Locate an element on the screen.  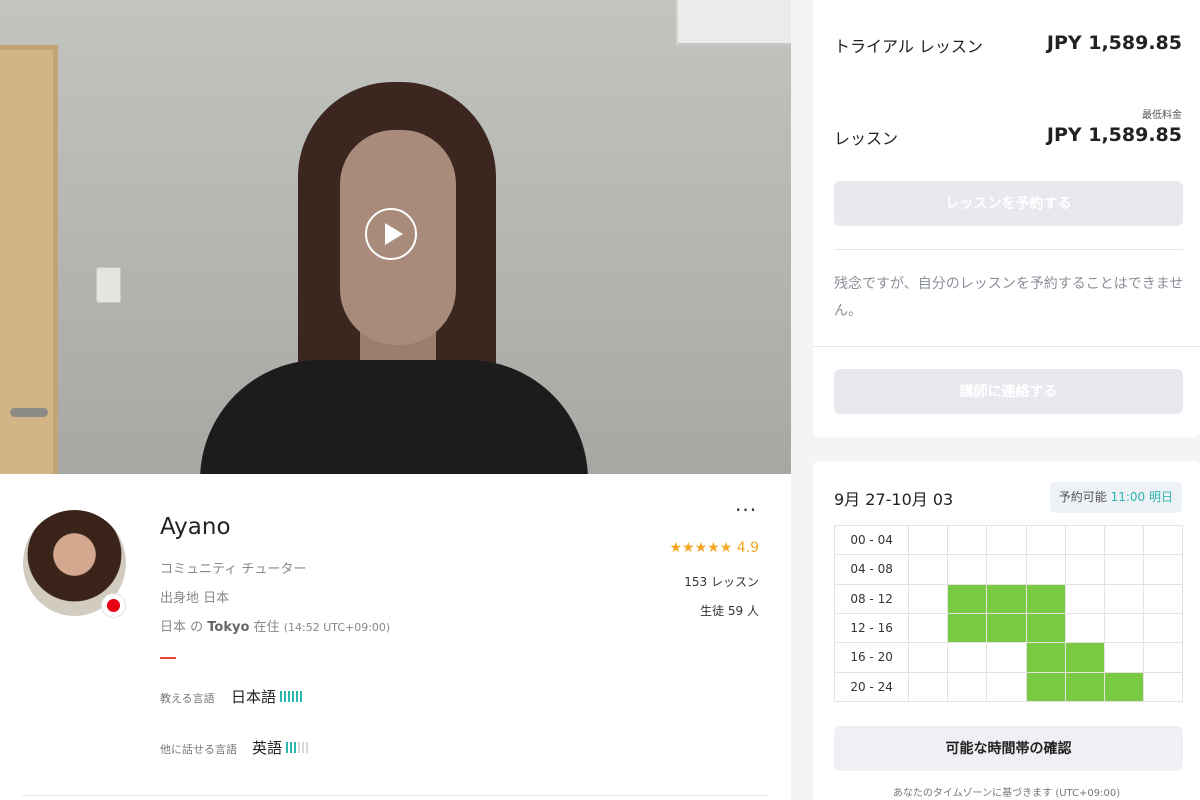
lesson-price: JPY 1,589.85 is located at coordinates (1114, 135).